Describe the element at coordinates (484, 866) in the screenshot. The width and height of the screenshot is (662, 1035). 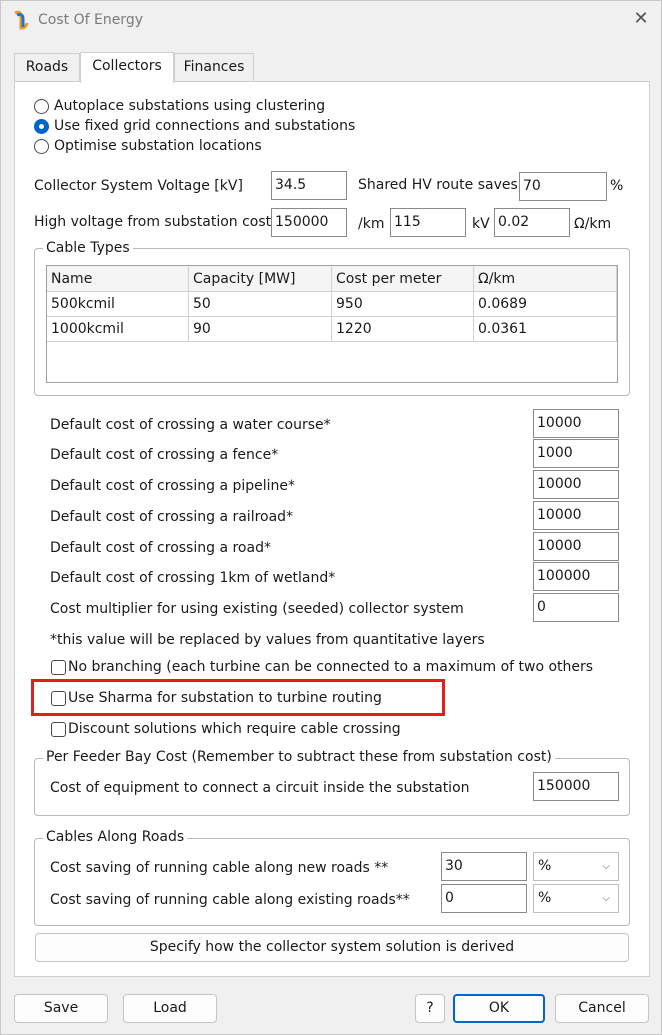
I see `new-roads-input: 30` at that location.